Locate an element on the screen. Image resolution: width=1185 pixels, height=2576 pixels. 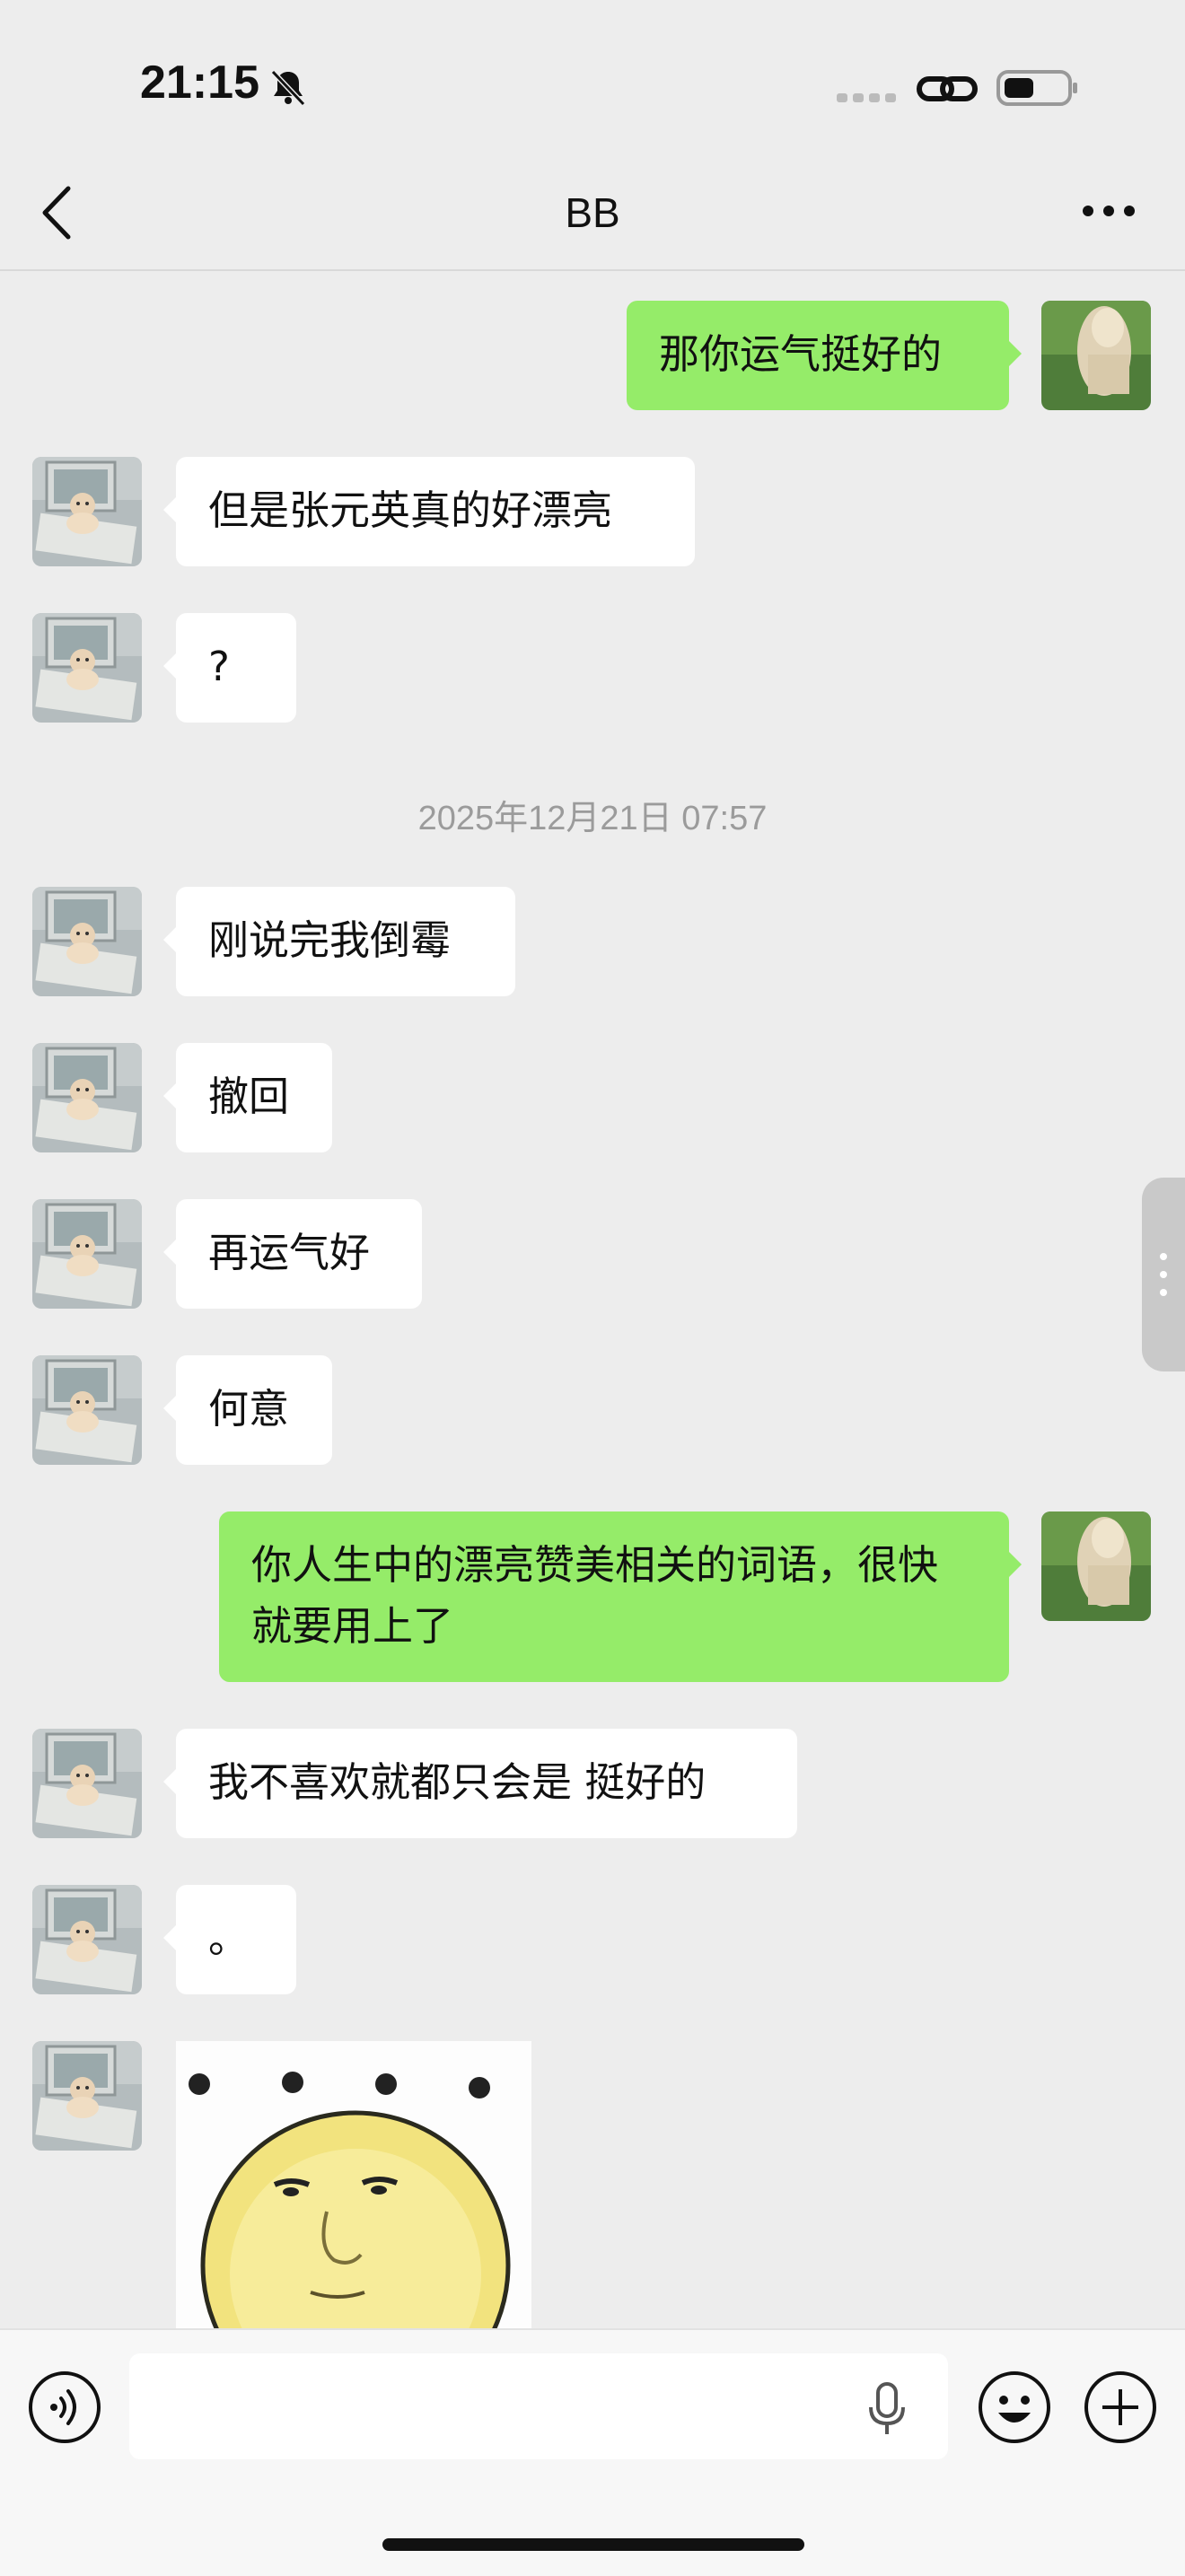
message-bubble-in: 撤回 is located at coordinates (247, 1097).